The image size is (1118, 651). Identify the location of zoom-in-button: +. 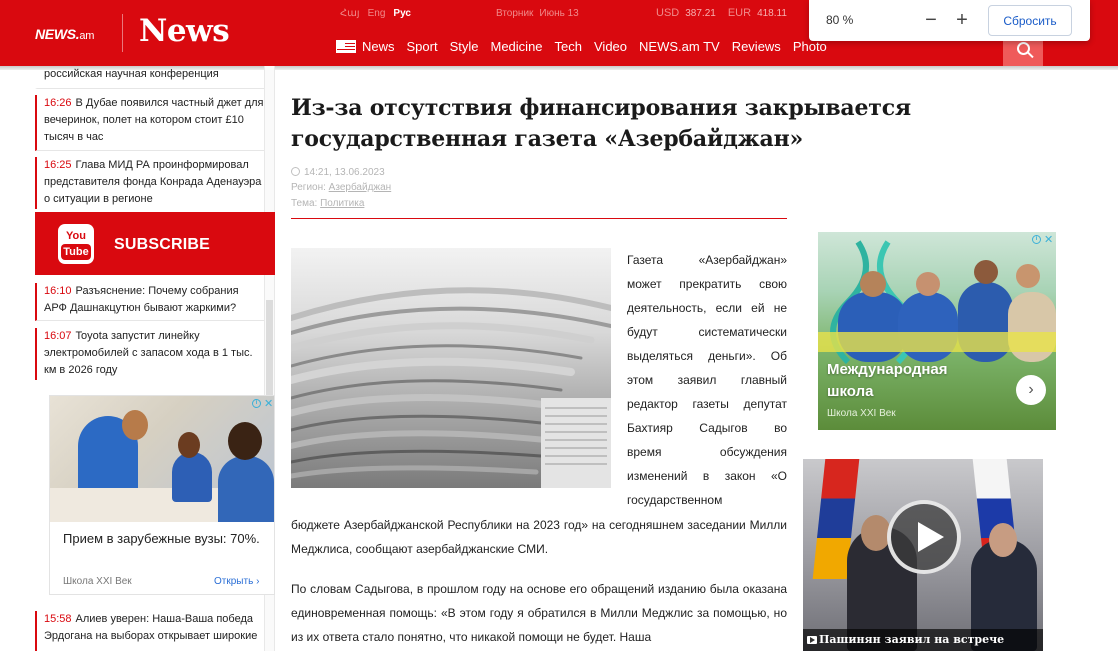
(962, 20).